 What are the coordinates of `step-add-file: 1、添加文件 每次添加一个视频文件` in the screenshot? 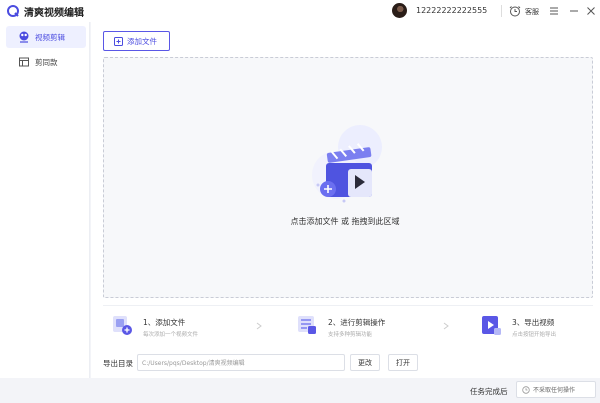 It's located at (181, 326).